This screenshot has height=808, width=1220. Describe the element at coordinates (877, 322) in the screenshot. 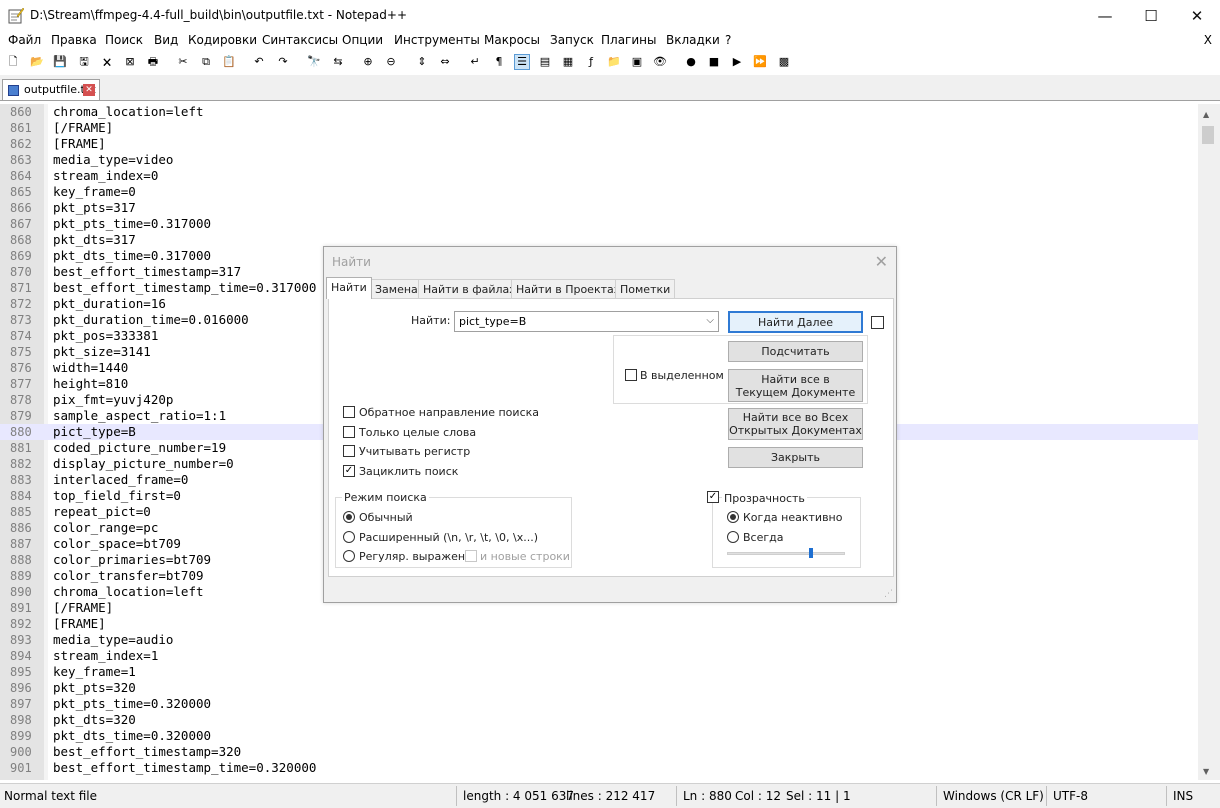

I see `direction-checkbox` at that location.